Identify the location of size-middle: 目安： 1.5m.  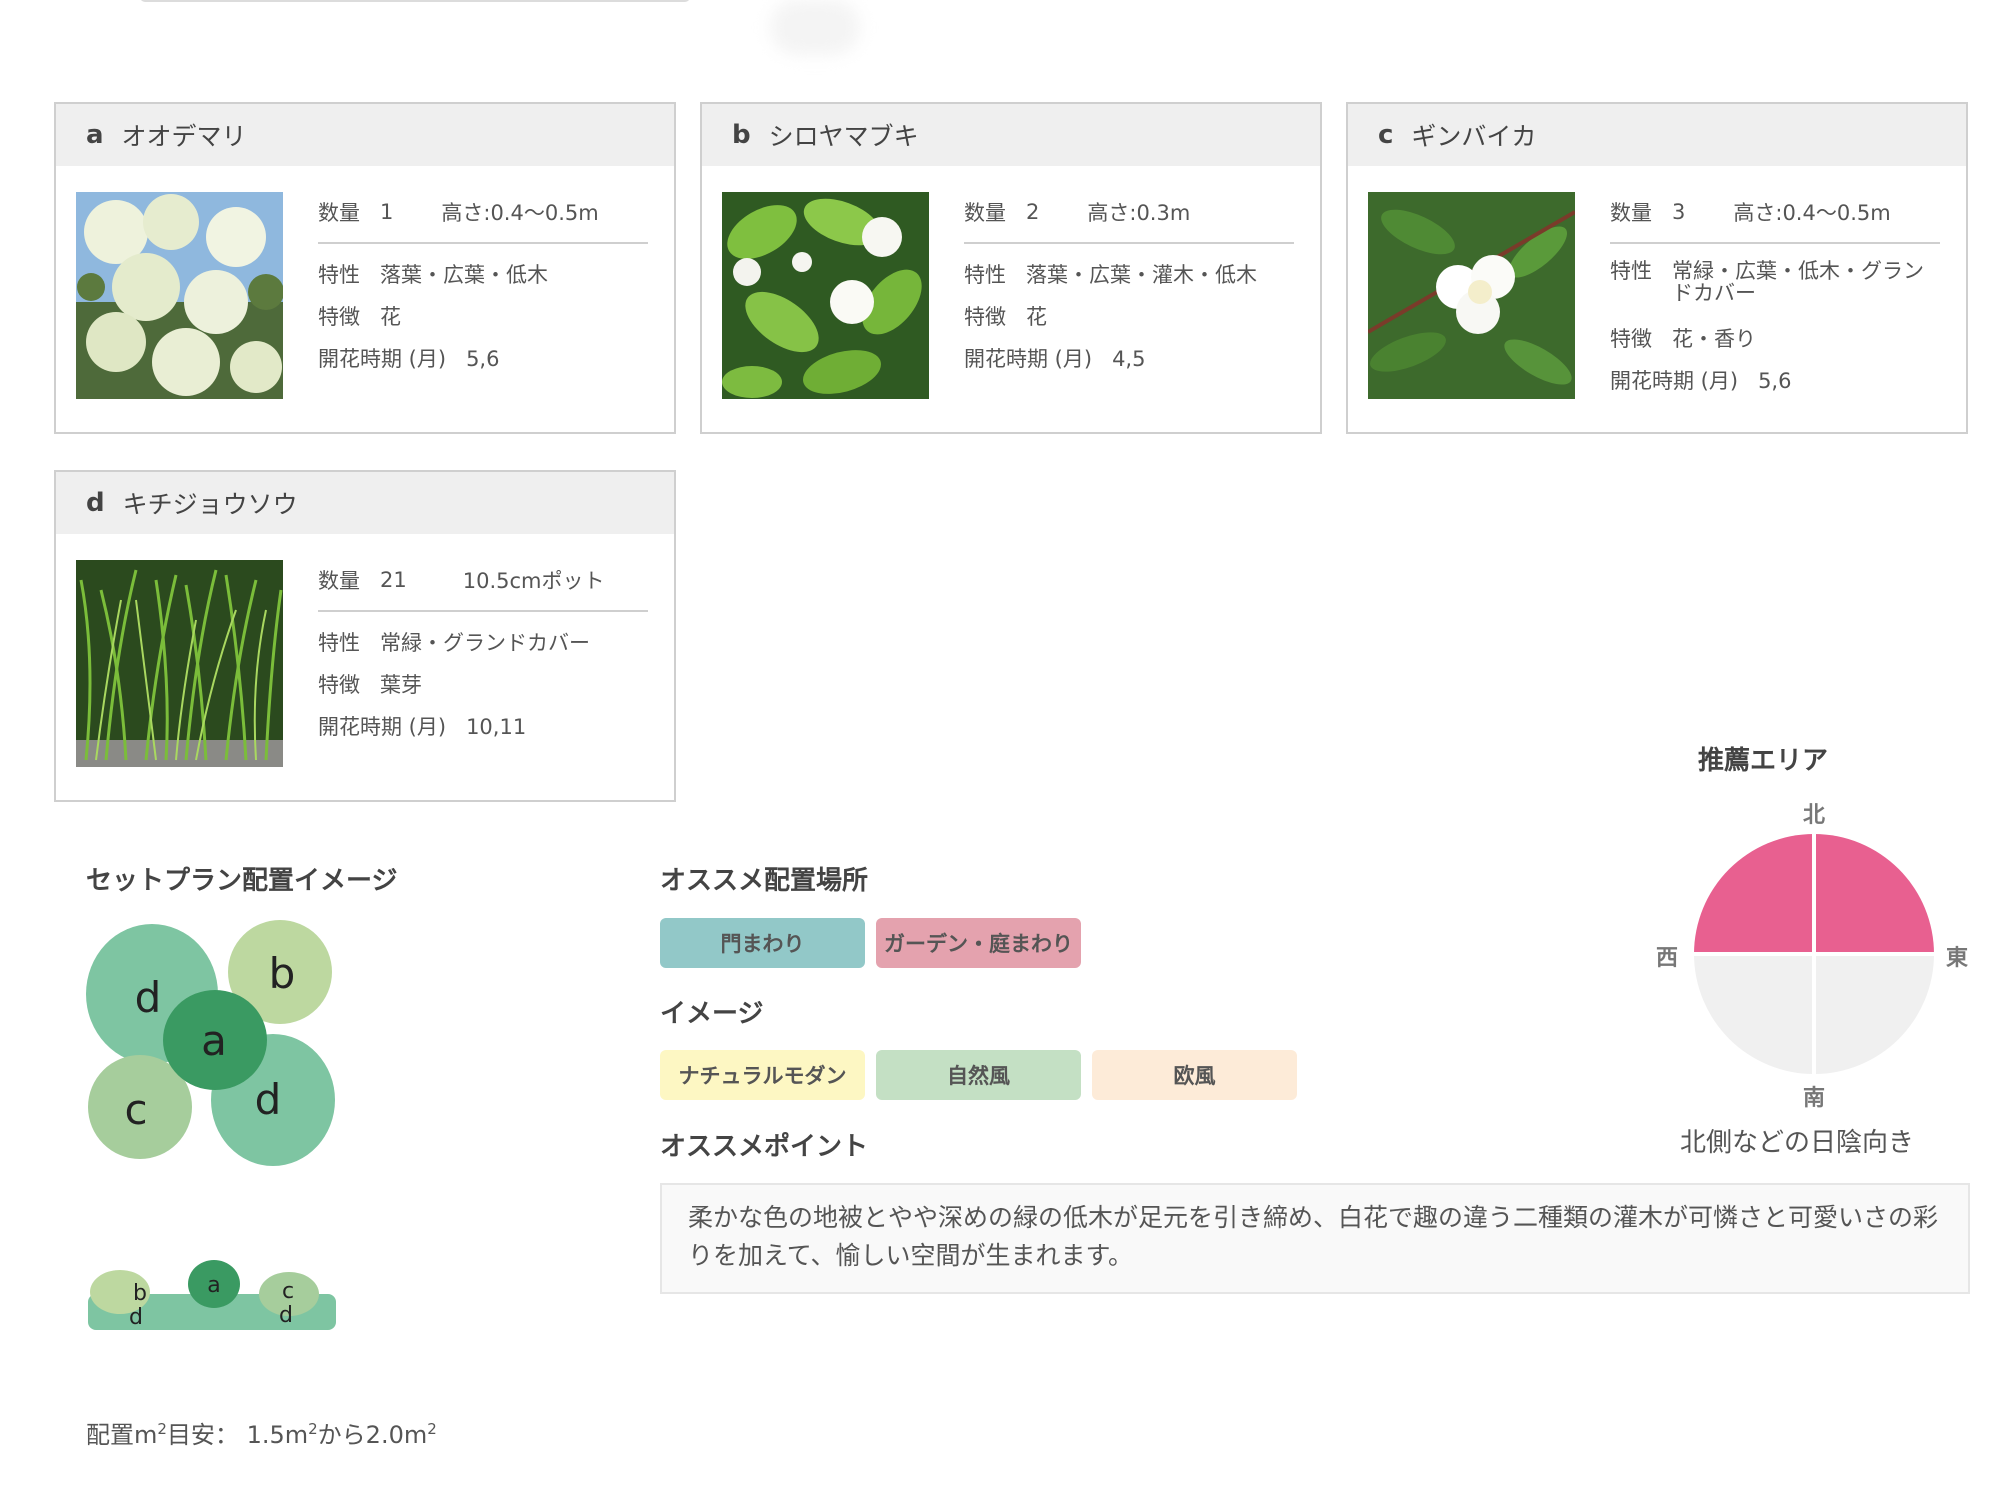
(237, 1435).